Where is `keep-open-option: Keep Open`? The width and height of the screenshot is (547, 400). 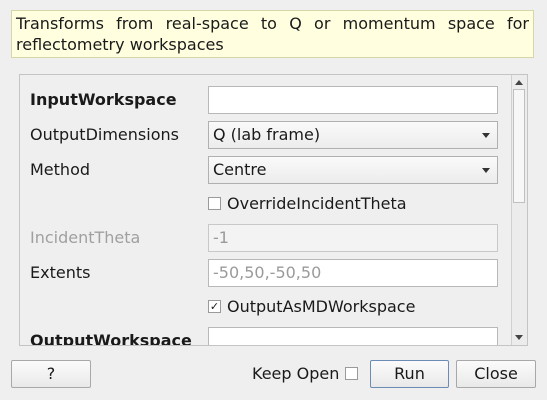 keep-open-option: Keep Open is located at coordinates (305, 374).